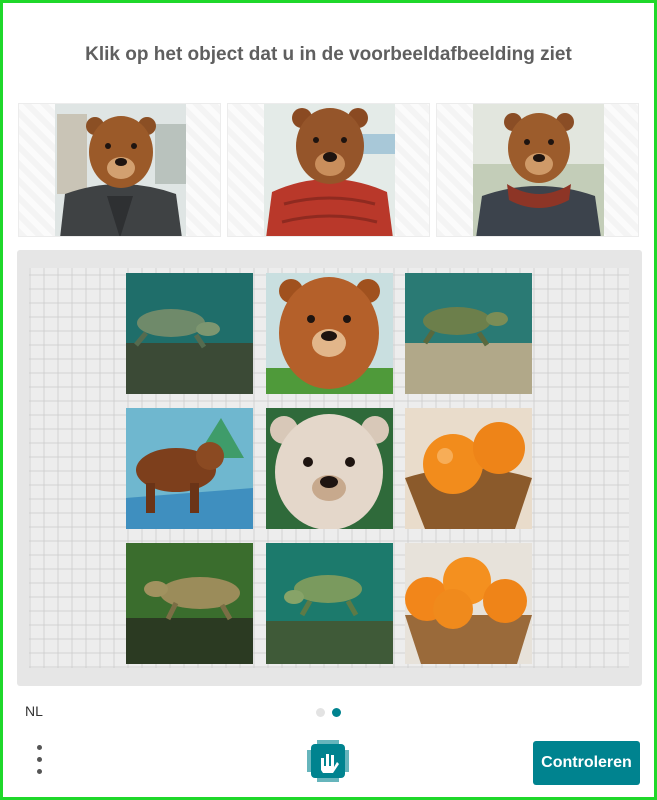 This screenshot has height=800, width=657. I want to click on more-vertical-icon, so click(39, 762).